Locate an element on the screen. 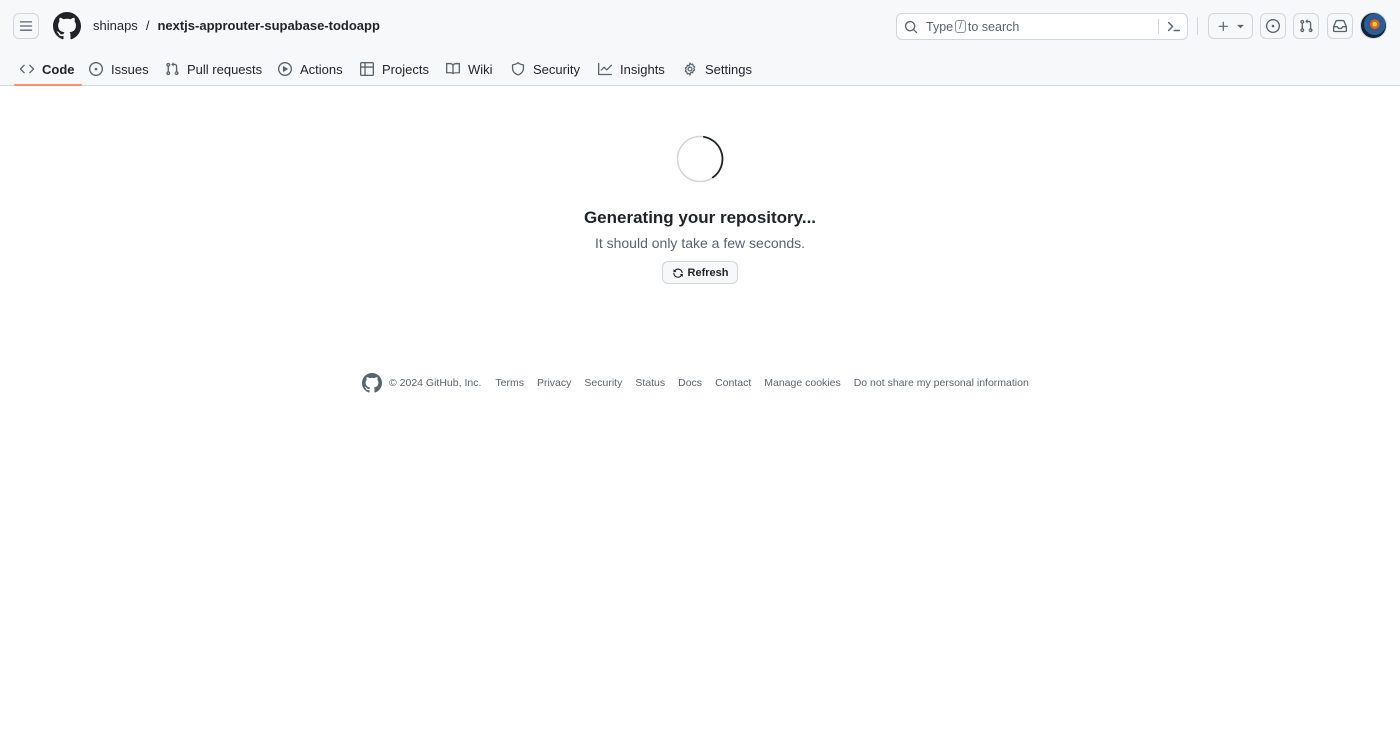 The height and width of the screenshot is (753, 1400). tab-label: Wiki is located at coordinates (480, 69).